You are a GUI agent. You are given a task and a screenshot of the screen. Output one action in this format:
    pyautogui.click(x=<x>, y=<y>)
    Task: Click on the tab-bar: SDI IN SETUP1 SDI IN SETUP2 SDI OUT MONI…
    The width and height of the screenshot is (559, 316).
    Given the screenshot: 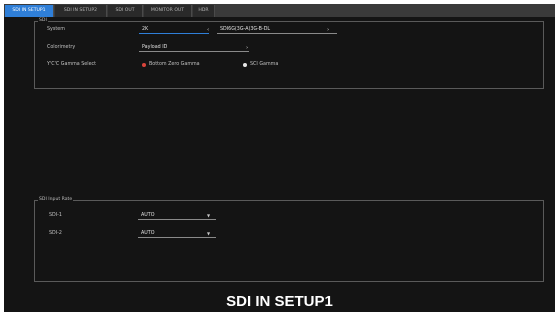 What is the action you would take?
    pyautogui.click(x=279, y=10)
    